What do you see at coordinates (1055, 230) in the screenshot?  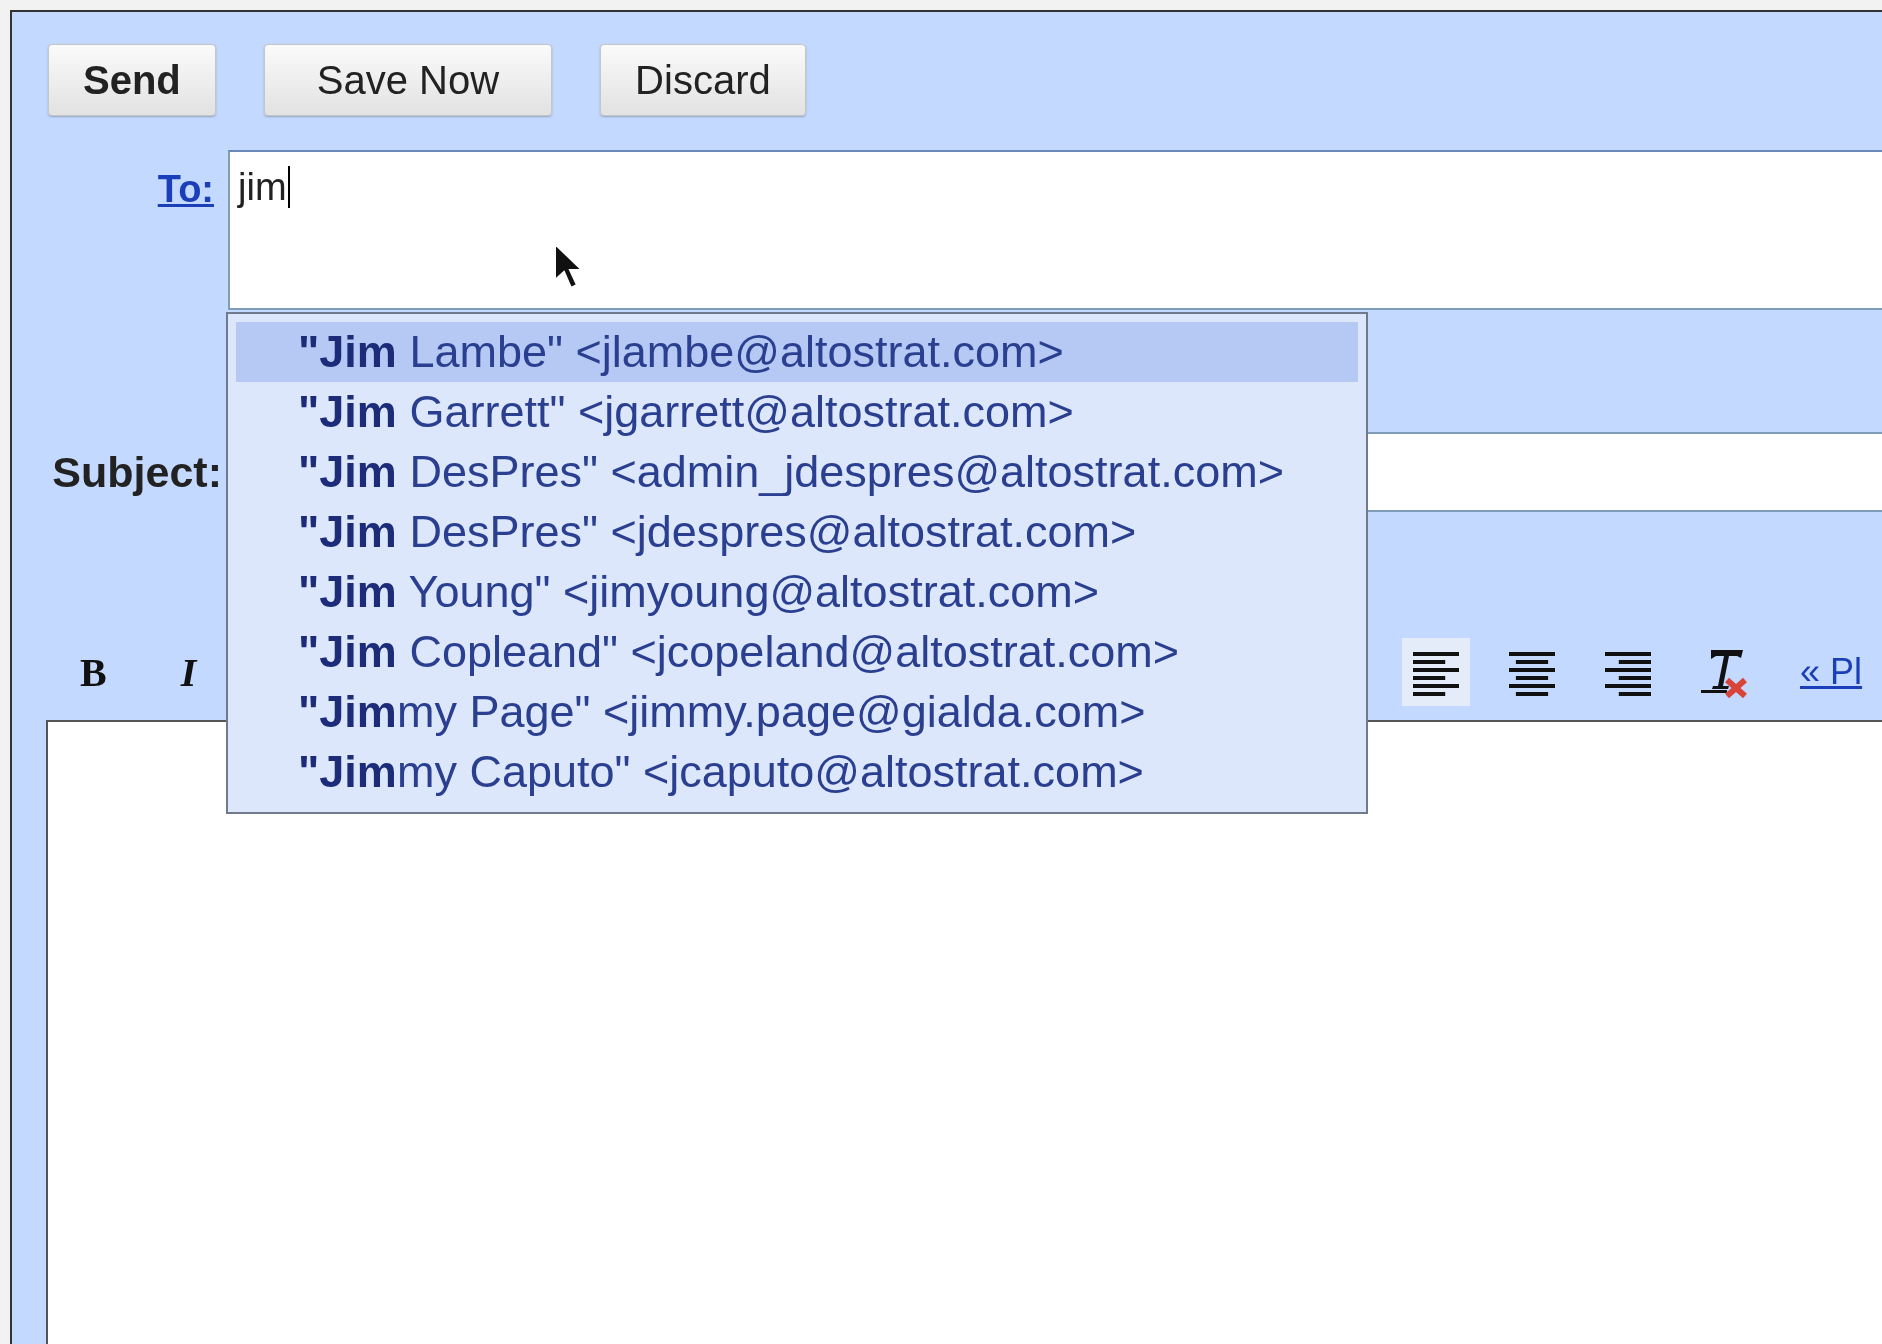 I see `to-field: jim` at bounding box center [1055, 230].